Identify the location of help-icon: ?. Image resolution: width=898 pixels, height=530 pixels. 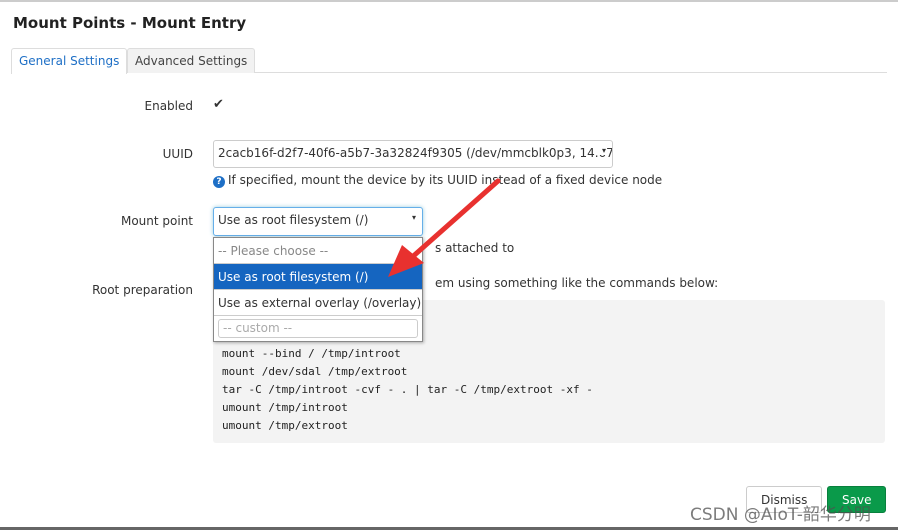
(219, 182).